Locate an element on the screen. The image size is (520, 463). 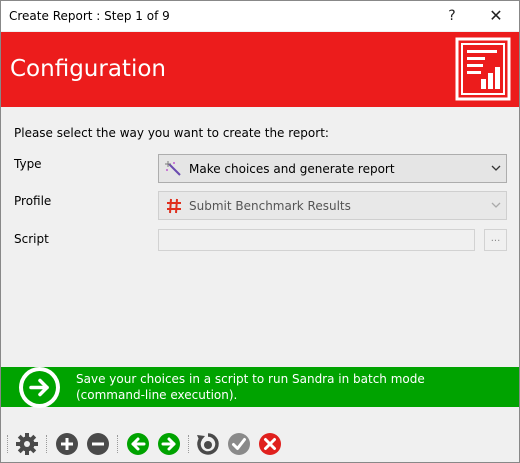
type-value: Make choices and generate report is located at coordinates (292, 169).